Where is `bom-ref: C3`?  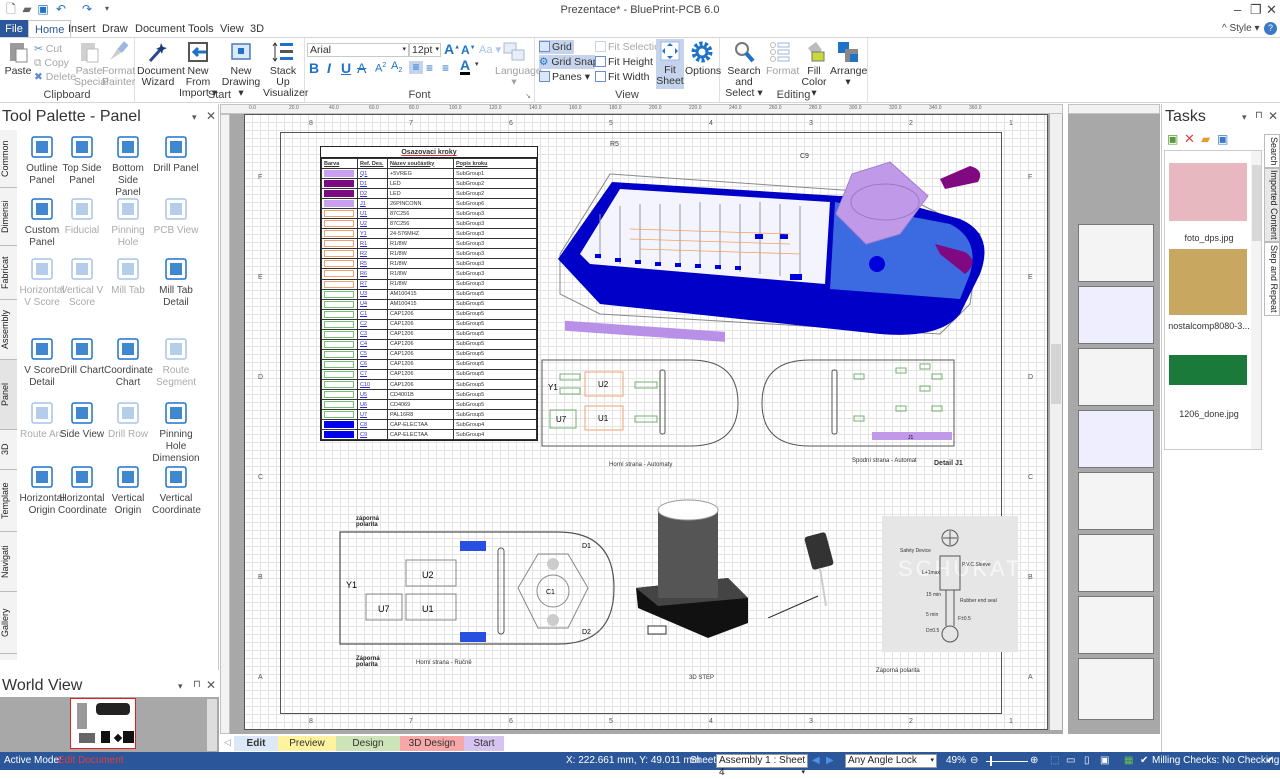 bom-ref: C3 is located at coordinates (372, 334).